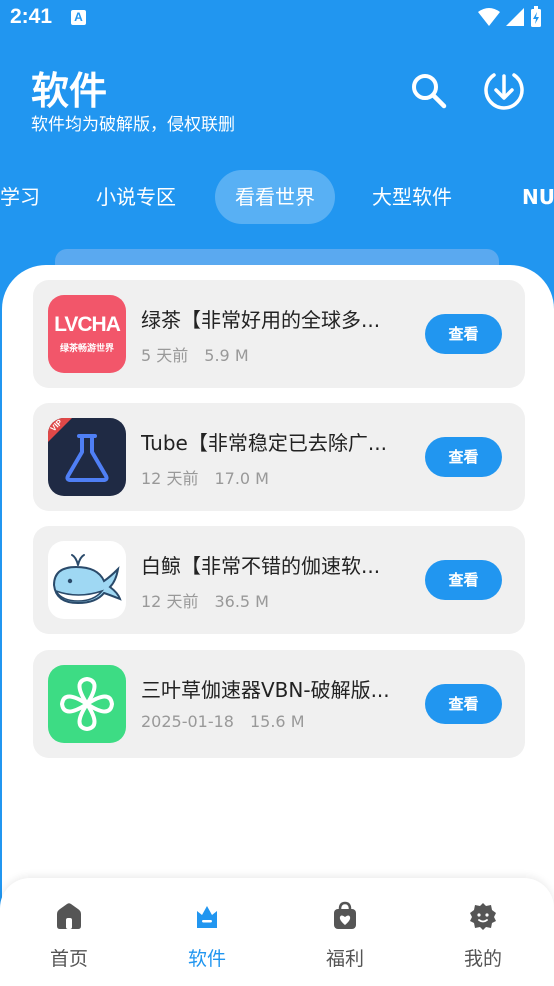 This screenshot has width=554, height=986. I want to click on app-size: 36.5 M, so click(241, 601).